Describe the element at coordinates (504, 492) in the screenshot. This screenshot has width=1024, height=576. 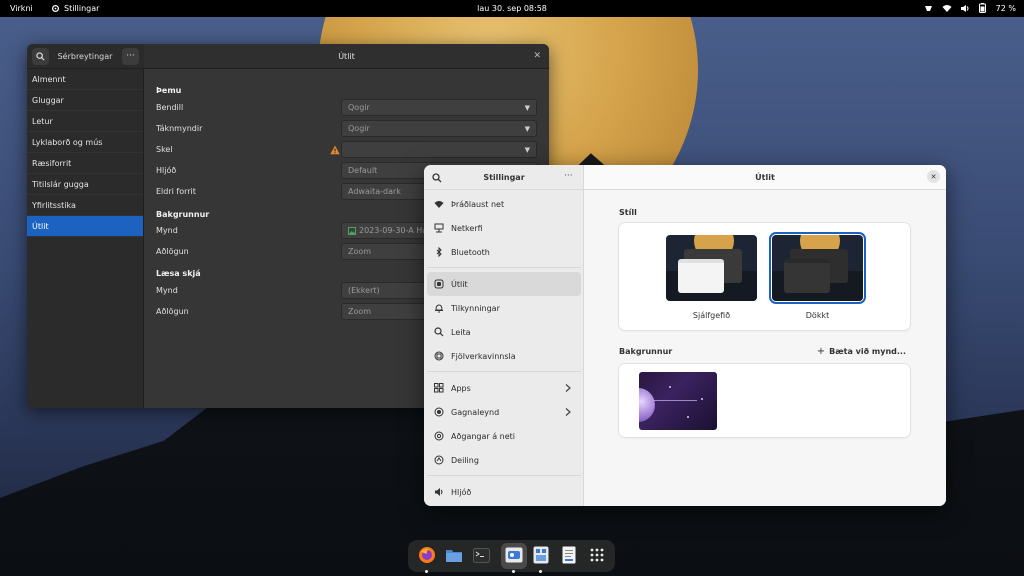
I see `sidebar-item-sound: Hljóð` at that location.